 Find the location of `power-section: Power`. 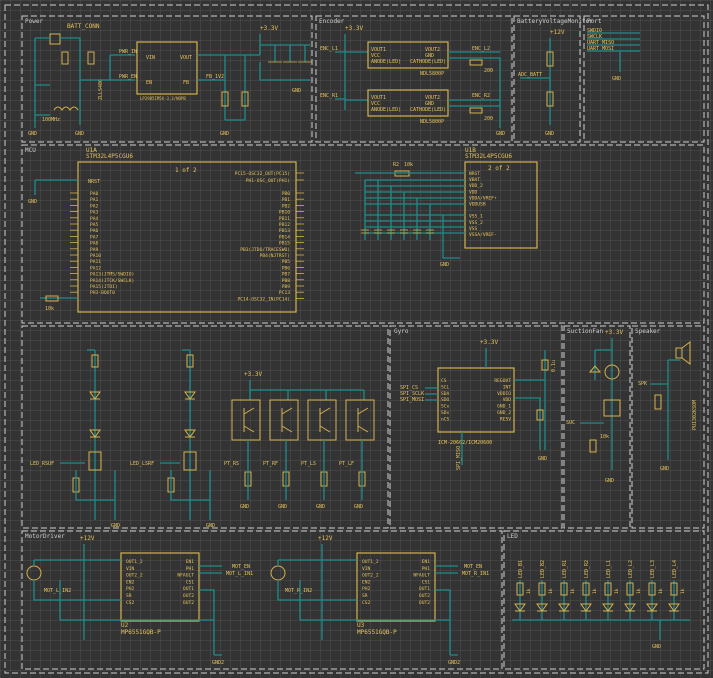

power-section: Power is located at coordinates (167, 79).